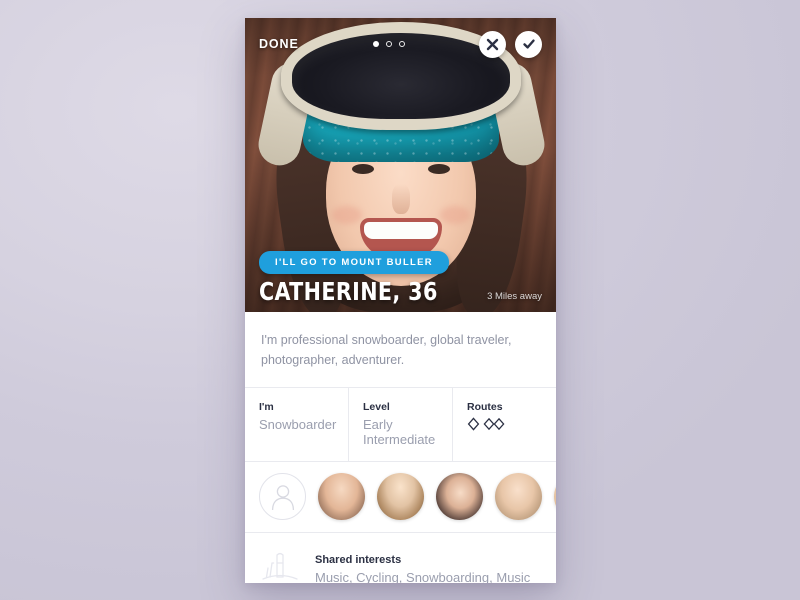 This screenshot has height=600, width=800. What do you see at coordinates (514, 296) in the screenshot?
I see `distance-label: 3 Miles away` at bounding box center [514, 296].